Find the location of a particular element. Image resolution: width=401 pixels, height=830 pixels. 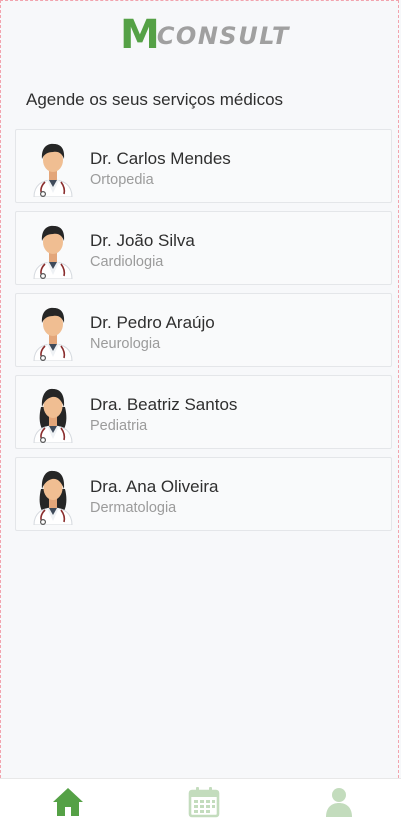

doctor-name: Dr. Carlos Mendes is located at coordinates (160, 158).